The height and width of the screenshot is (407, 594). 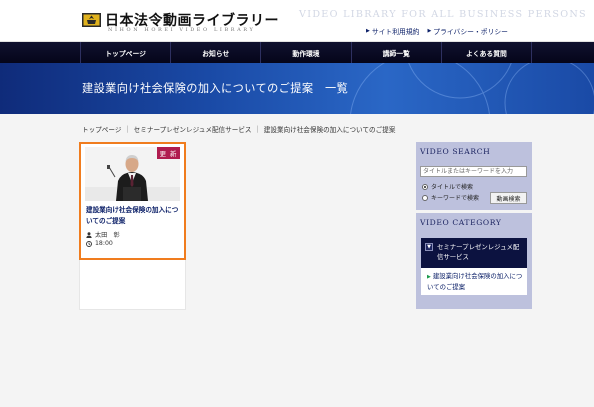 What do you see at coordinates (443, 14) in the screenshot?
I see `header-tagline: VIDEO LIBRARY FOR ALL BUSINESS PERSONS` at bounding box center [443, 14].